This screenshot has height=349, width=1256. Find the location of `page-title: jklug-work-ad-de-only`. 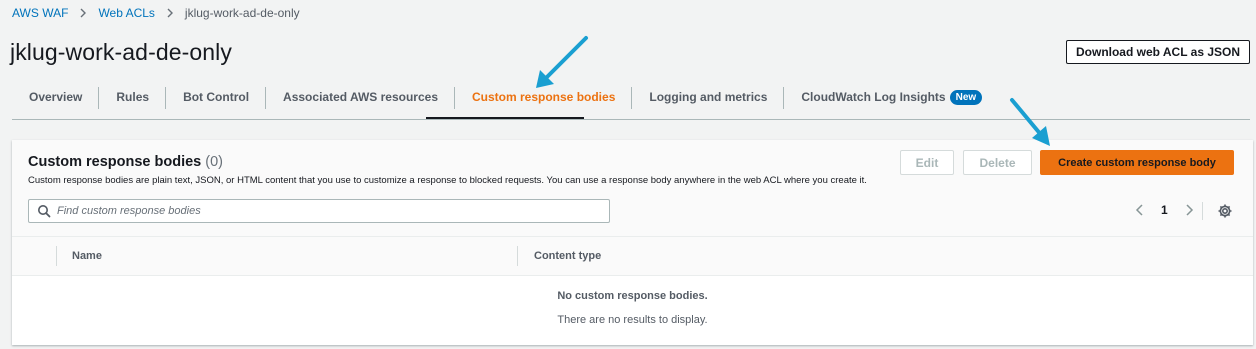

page-title: jklug-work-ad-de-only is located at coordinates (121, 52).